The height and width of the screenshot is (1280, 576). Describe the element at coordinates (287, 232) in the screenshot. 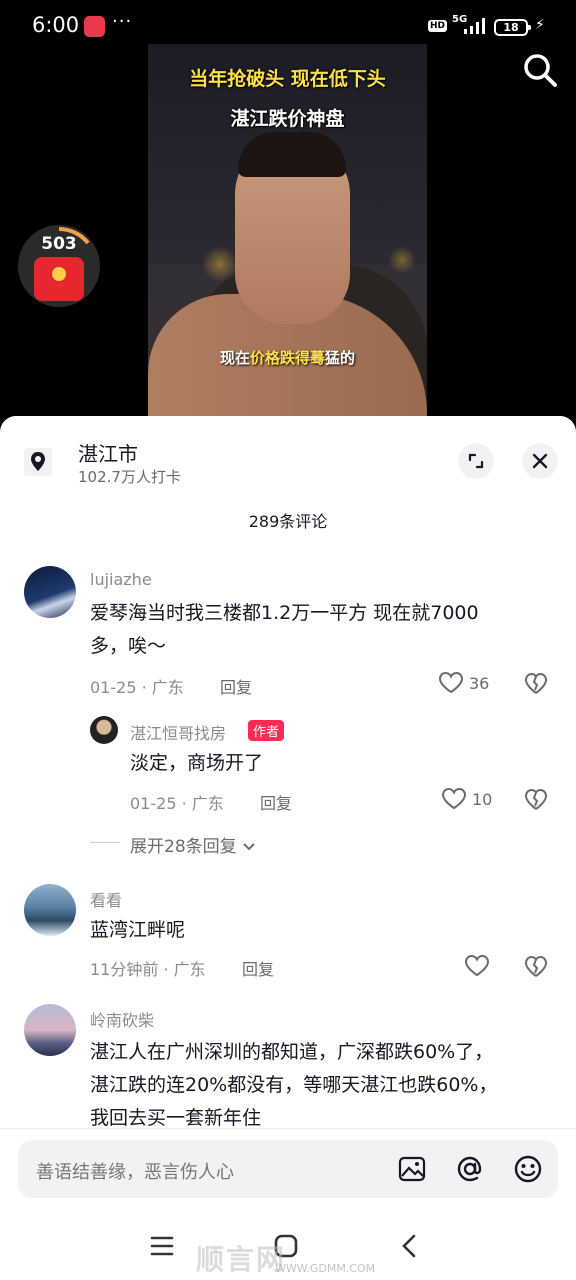

I see `video-player: 当年抢破头 现在低下头 湛江跌价神盘 现在价格跌得蓦猛的` at that location.